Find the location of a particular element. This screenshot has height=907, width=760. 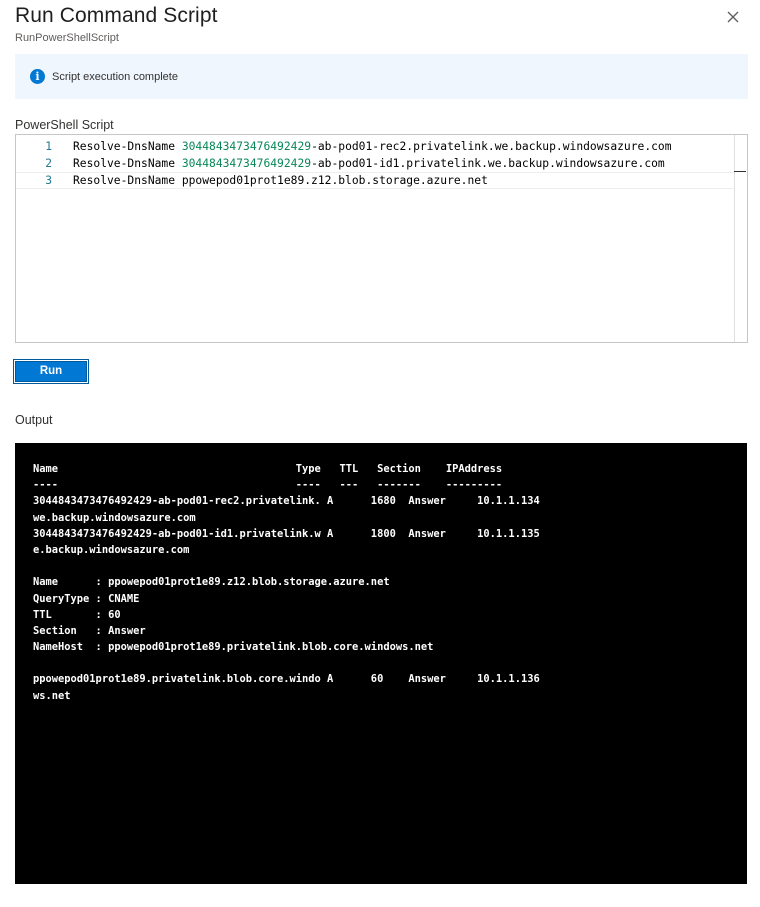

status-message: Script execution complete is located at coordinates (115, 76).